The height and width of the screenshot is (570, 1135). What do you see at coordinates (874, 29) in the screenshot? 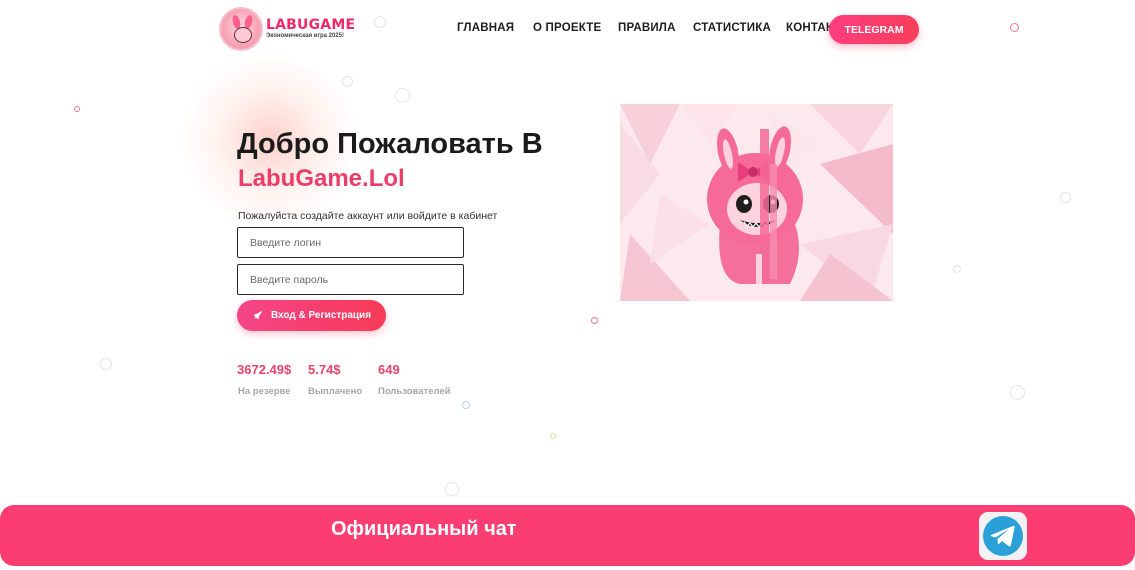
I see `telegram-button: TELEGRAM` at bounding box center [874, 29].